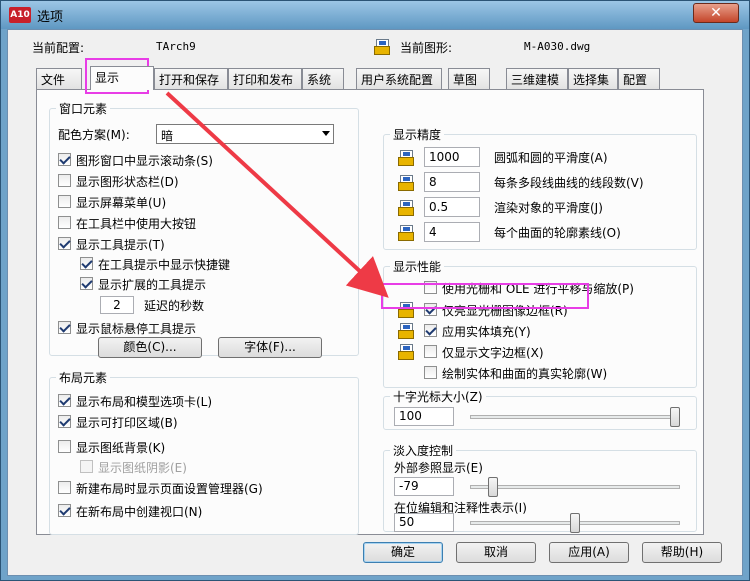  Describe the element at coordinates (203, 511) in the screenshot. I see `checkbox-create-viewport: 在新布局中创建视口(N)` at that location.